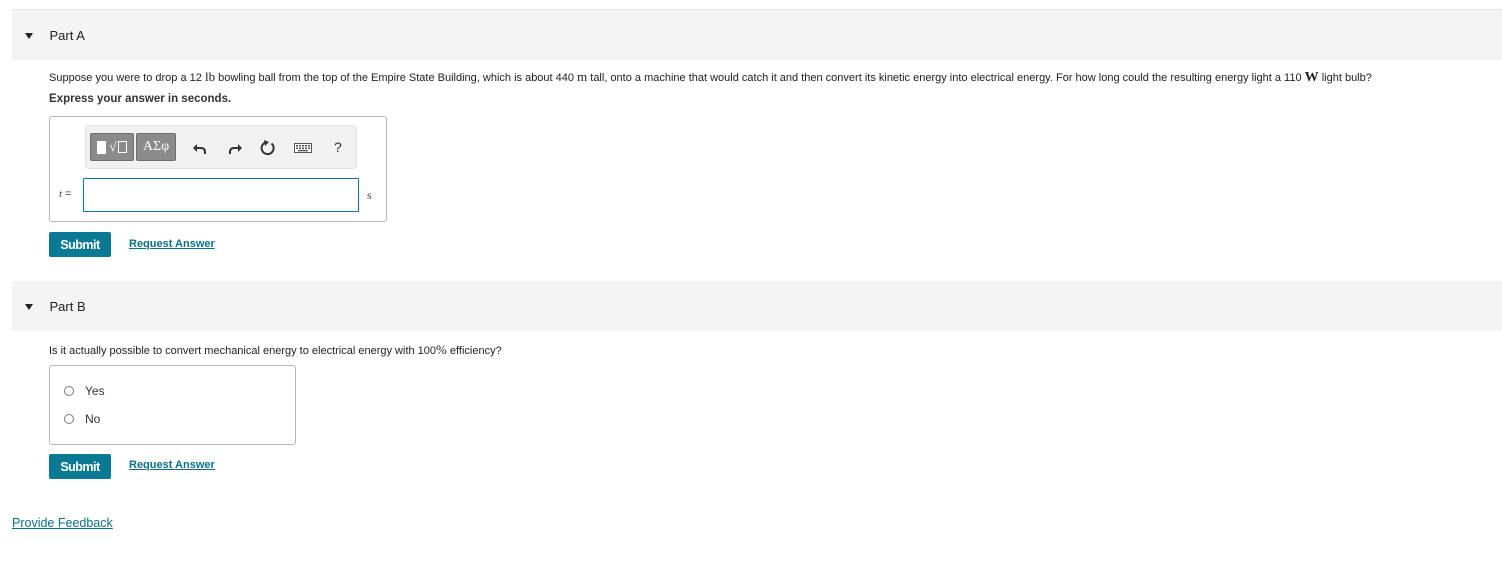 This screenshot has width=1502, height=573. Describe the element at coordinates (369, 195) in the screenshot. I see `unit-label: s` at that location.